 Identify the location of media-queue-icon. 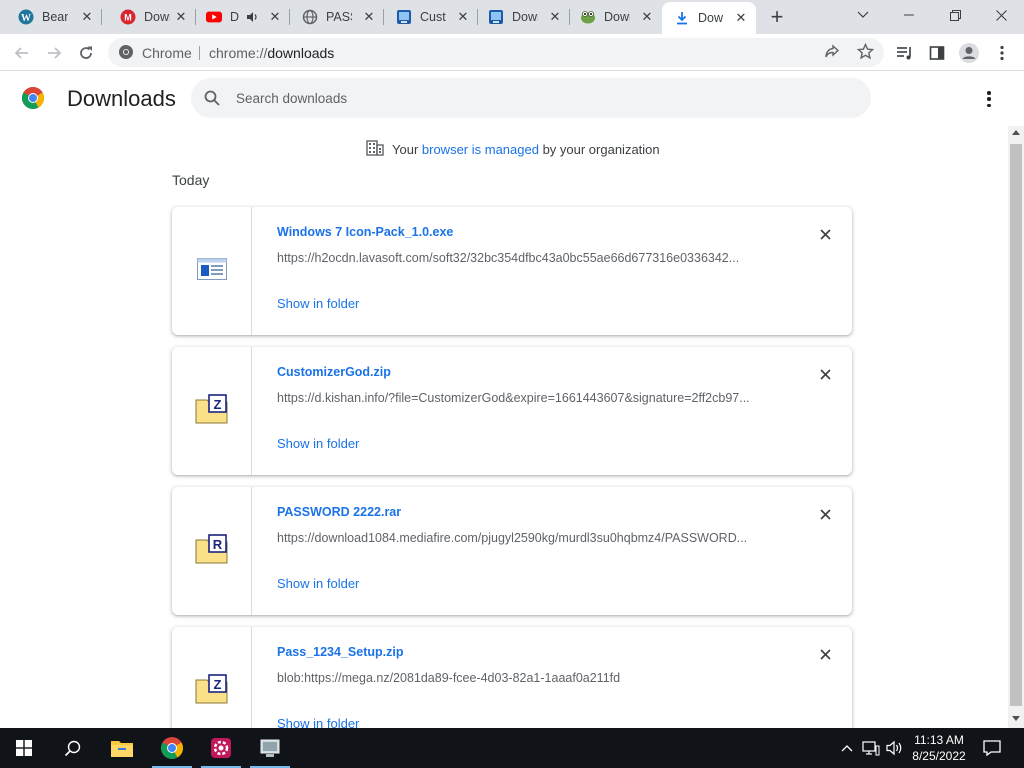
(904, 53).